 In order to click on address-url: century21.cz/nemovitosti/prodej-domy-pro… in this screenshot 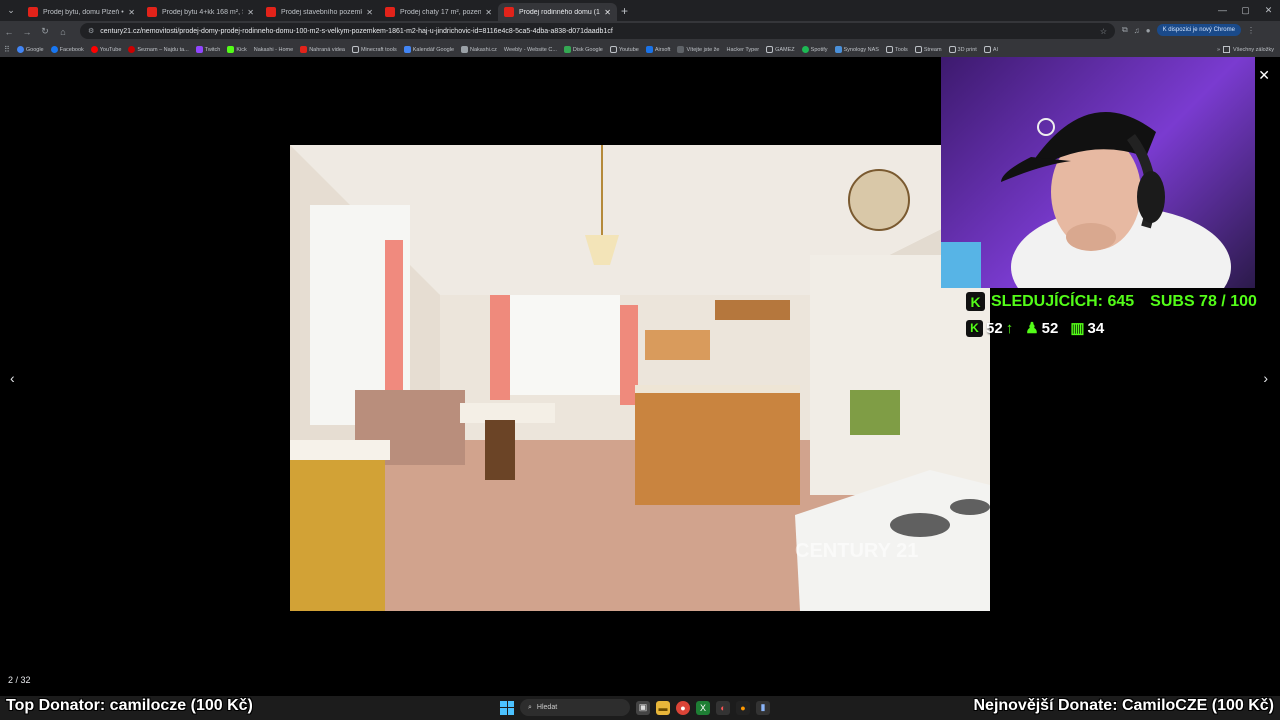, I will do `click(356, 31)`.